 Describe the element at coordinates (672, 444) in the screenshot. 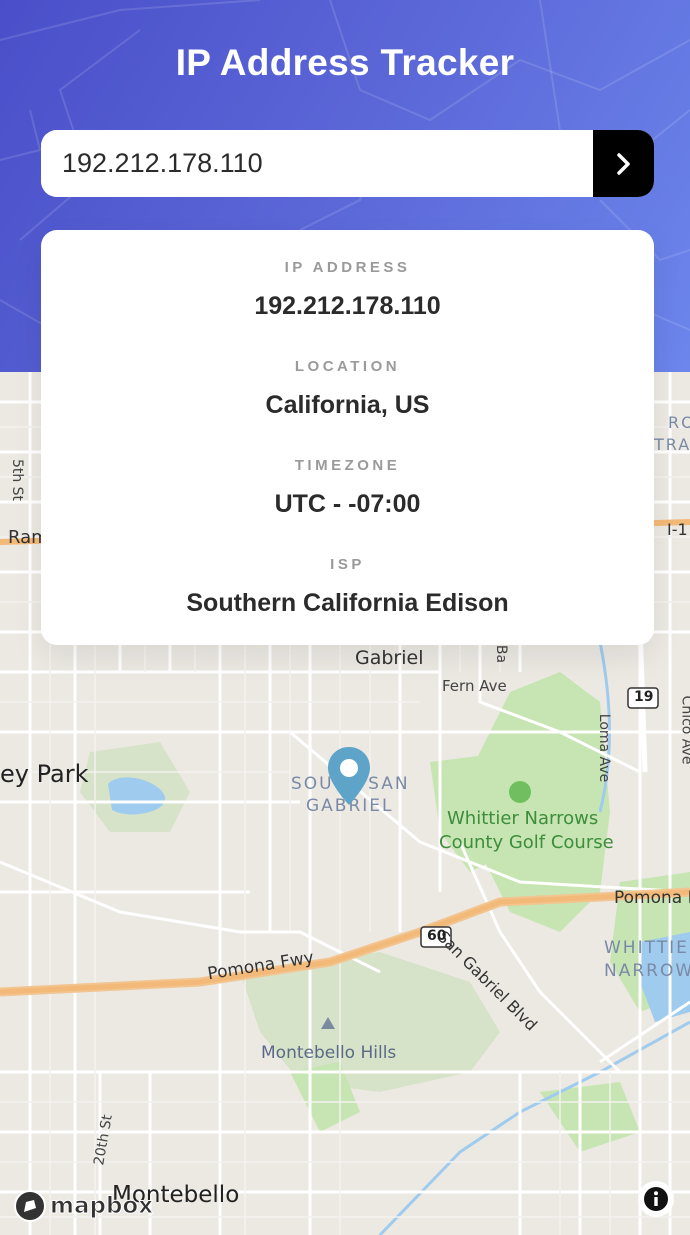

I see `map-label: TRA` at that location.